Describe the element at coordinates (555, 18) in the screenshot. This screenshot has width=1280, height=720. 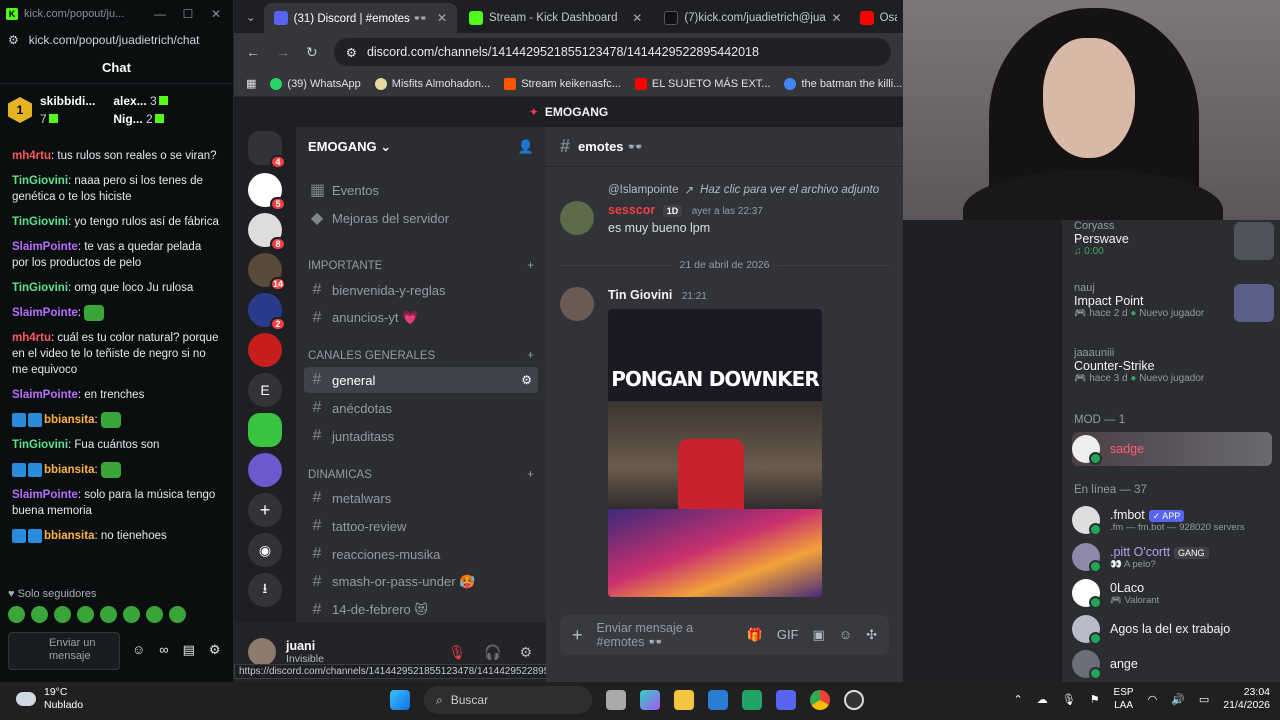
I see `tab-kick-dashboard: Stream - Kick Dashboard ✕` at that location.